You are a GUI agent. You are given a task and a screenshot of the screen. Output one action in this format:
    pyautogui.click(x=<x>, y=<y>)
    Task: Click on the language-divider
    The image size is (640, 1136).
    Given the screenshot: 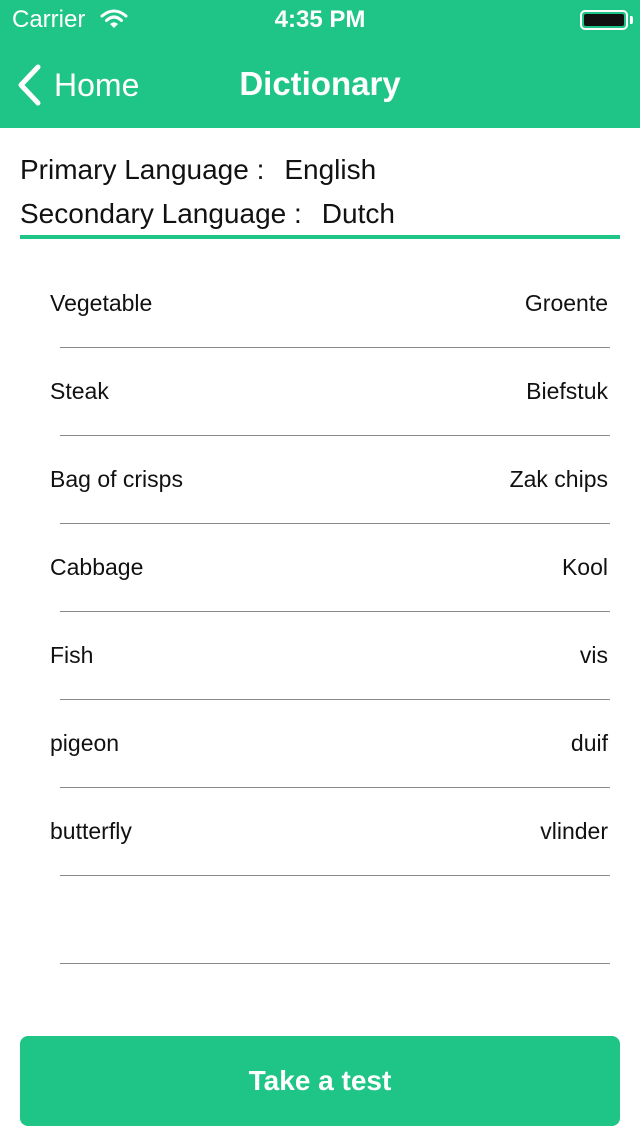 What is the action you would take?
    pyautogui.click(x=320, y=237)
    